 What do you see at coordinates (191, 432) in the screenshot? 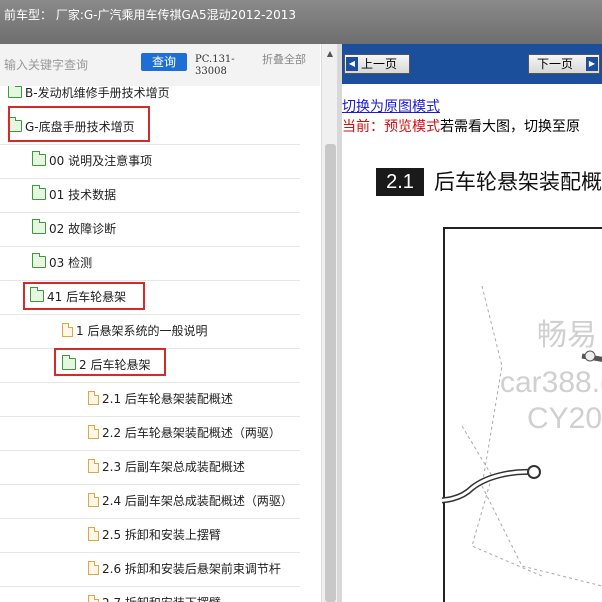
I see `tree-item-label: 2.2 后车轮悬架装配概述（两驱）` at bounding box center [191, 432].